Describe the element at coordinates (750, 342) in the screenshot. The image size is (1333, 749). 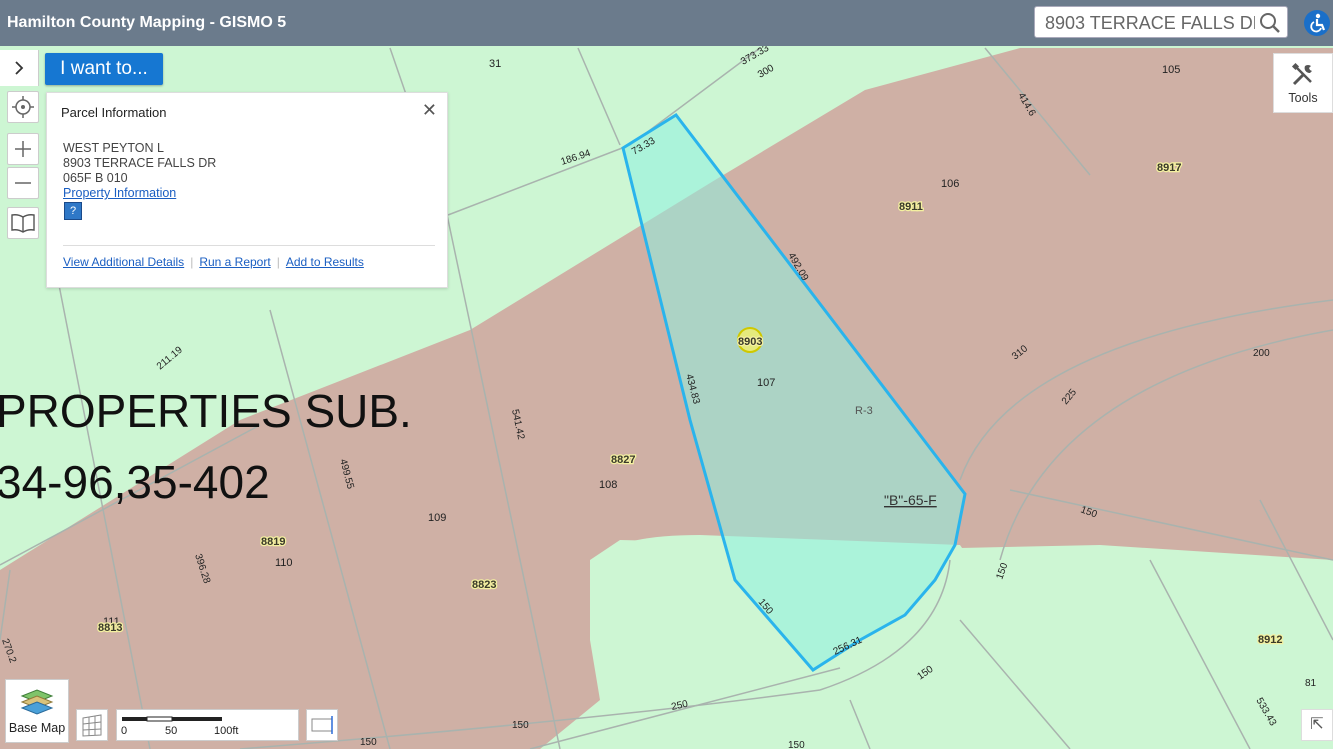
I see `address-label: 8903` at that location.